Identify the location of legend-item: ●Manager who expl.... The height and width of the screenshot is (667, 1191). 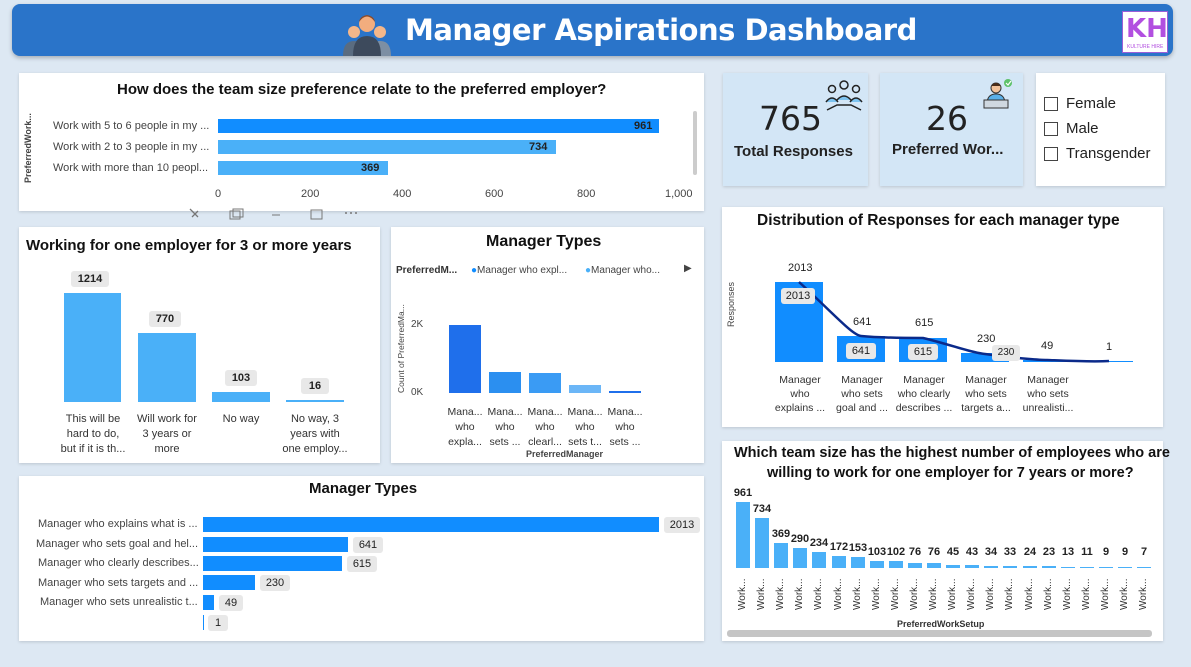
(519, 270).